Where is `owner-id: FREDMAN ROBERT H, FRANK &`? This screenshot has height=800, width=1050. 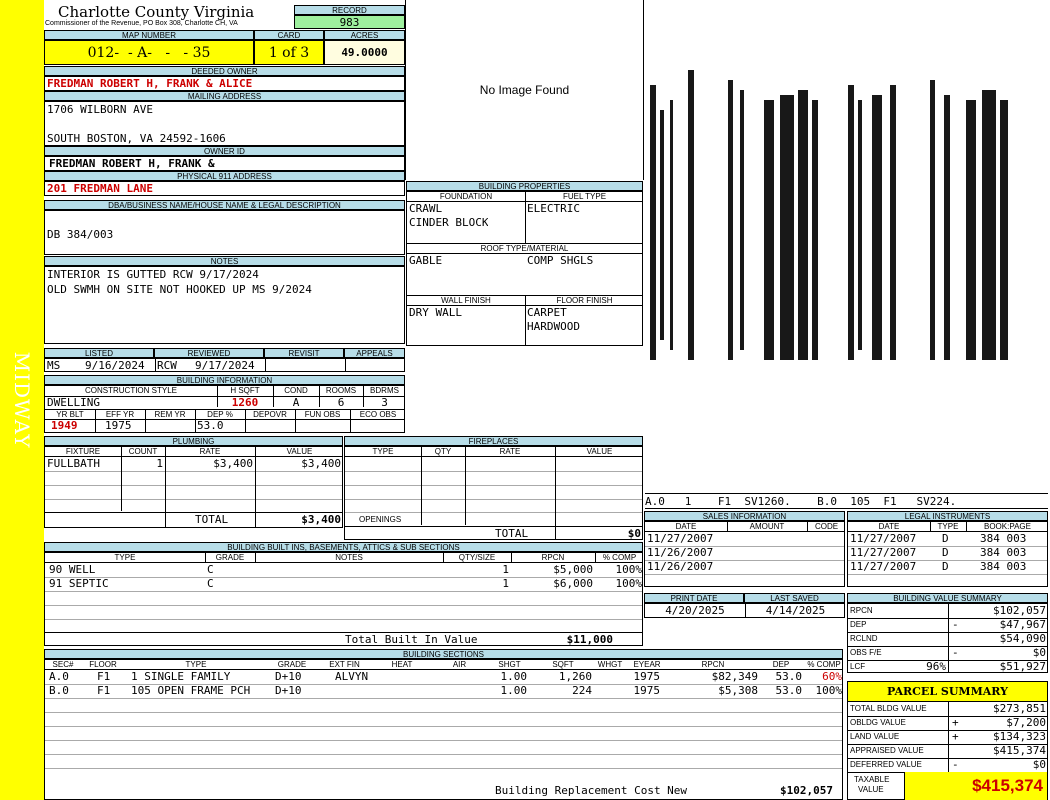 owner-id: FREDMAN ROBERT H, FRANK & is located at coordinates (224, 163).